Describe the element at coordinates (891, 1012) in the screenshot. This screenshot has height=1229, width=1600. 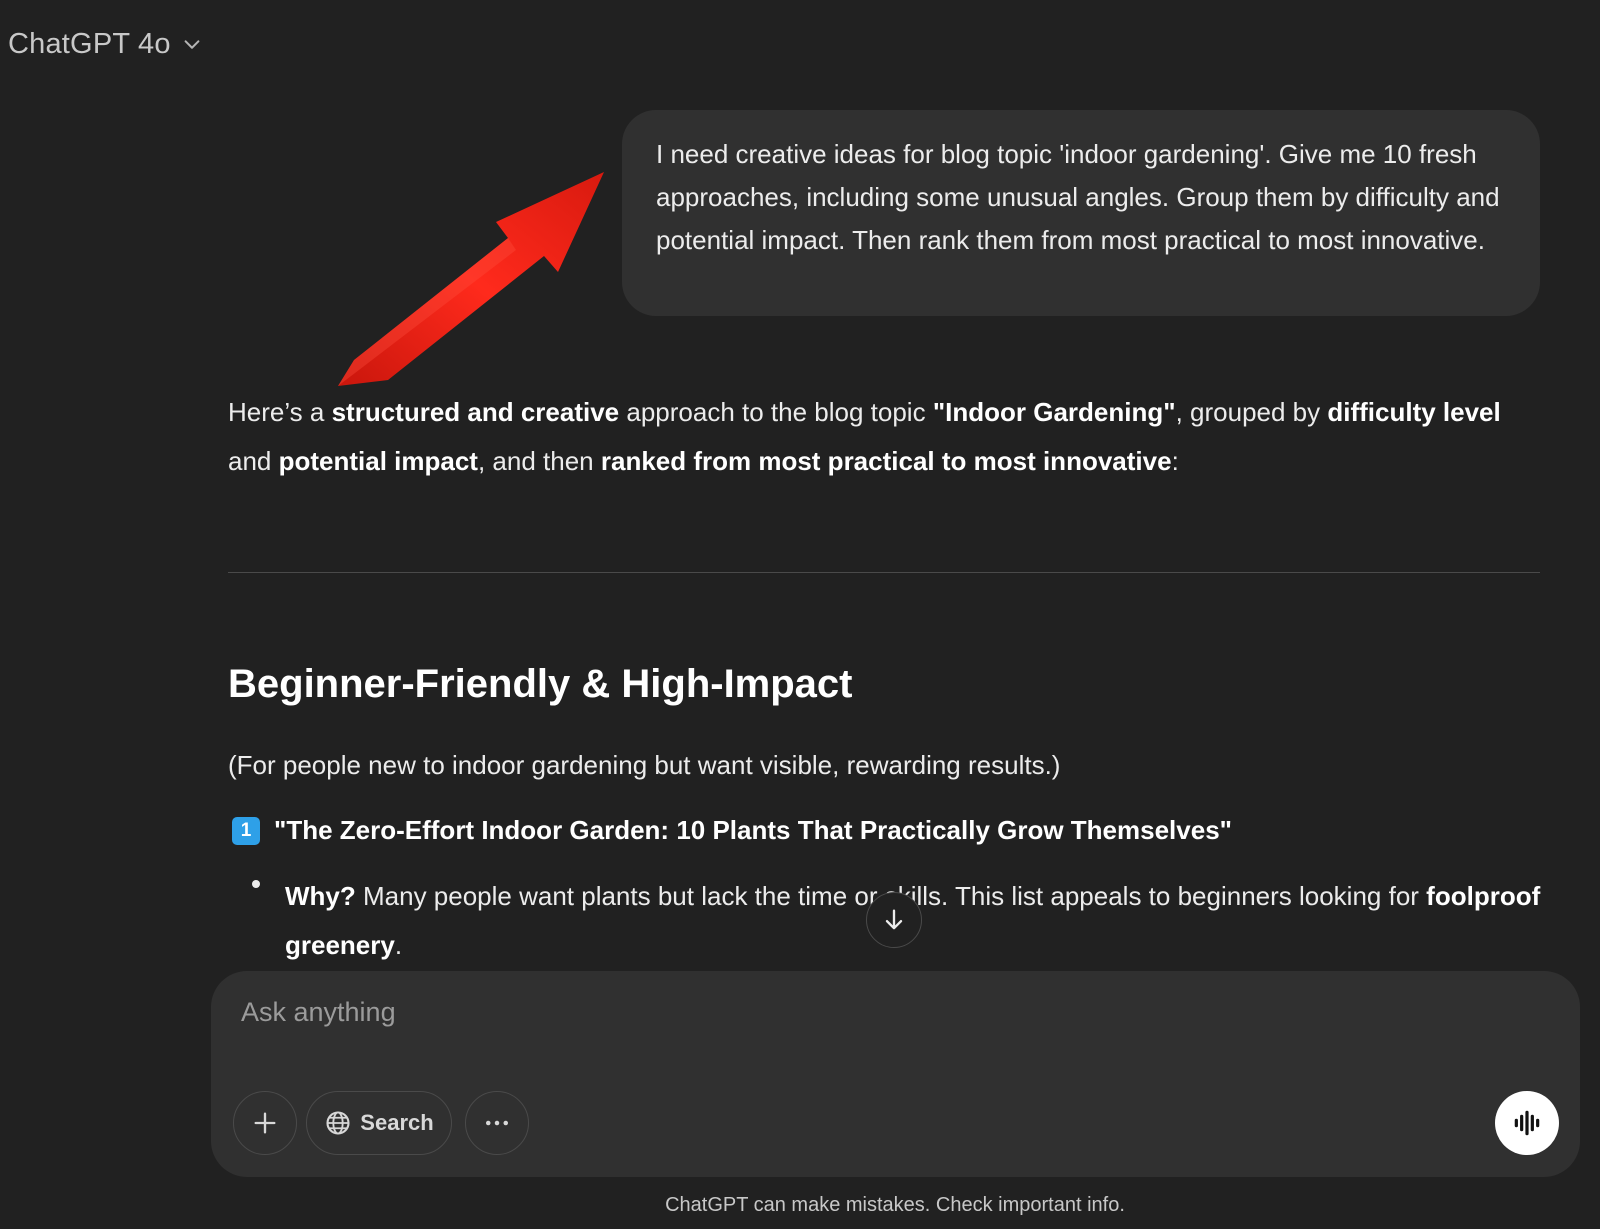
I see `message-input` at that location.